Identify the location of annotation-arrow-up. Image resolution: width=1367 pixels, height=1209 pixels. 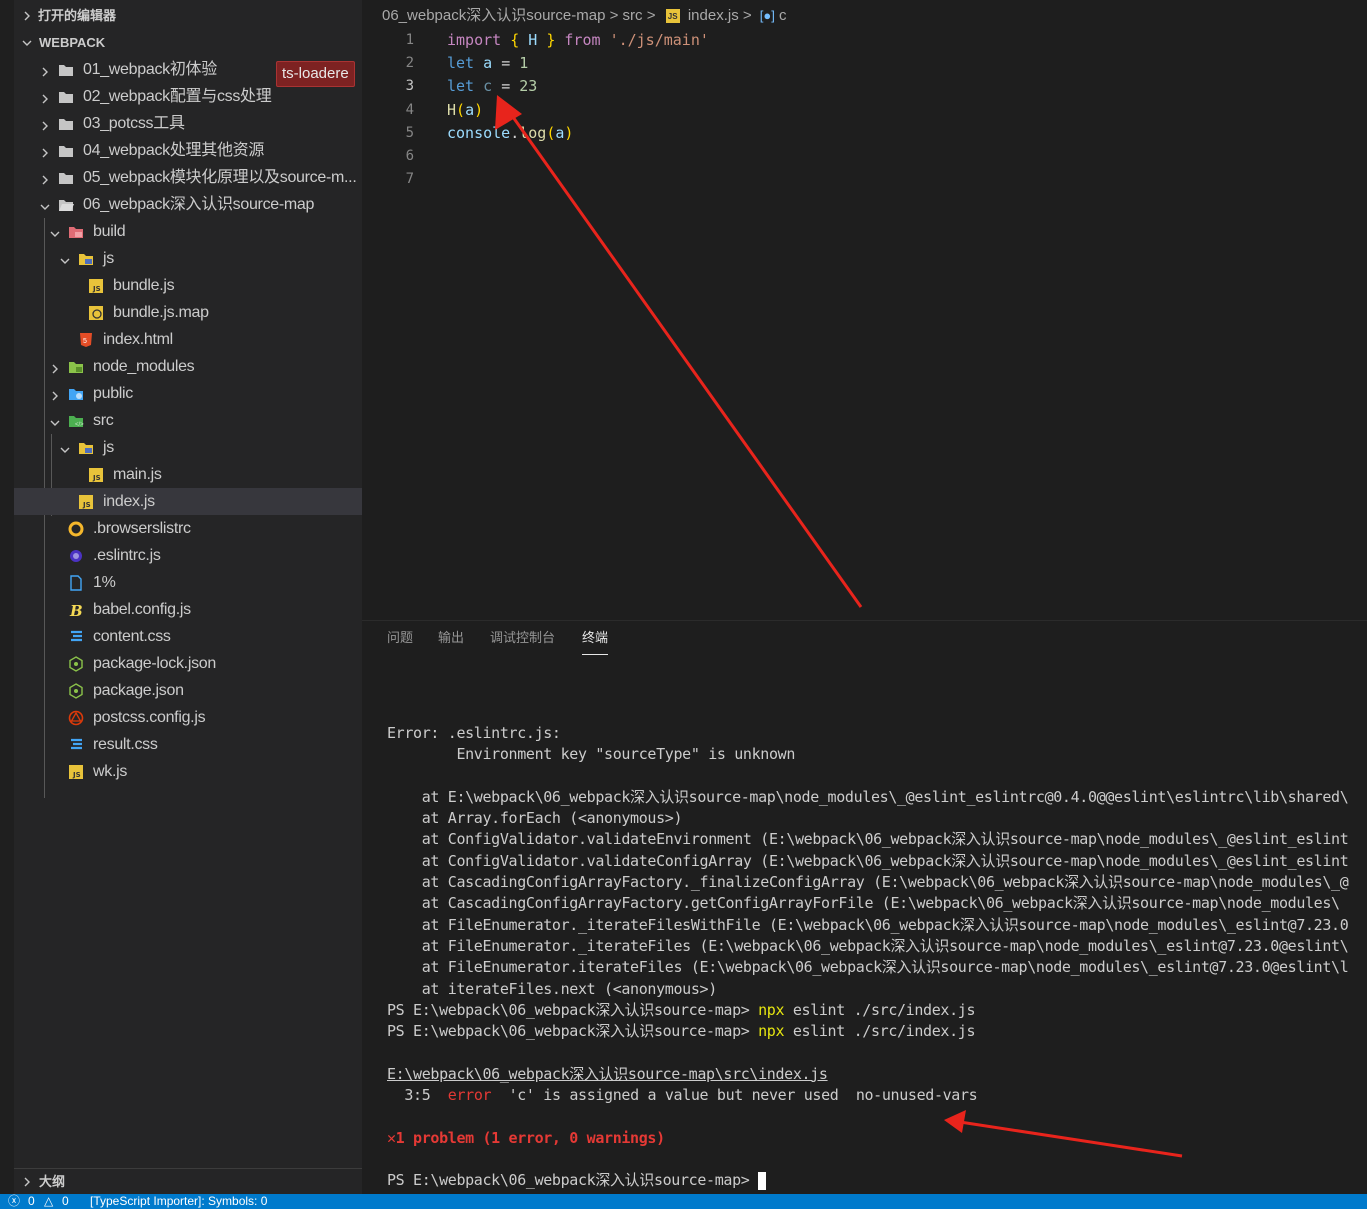
(679, 351).